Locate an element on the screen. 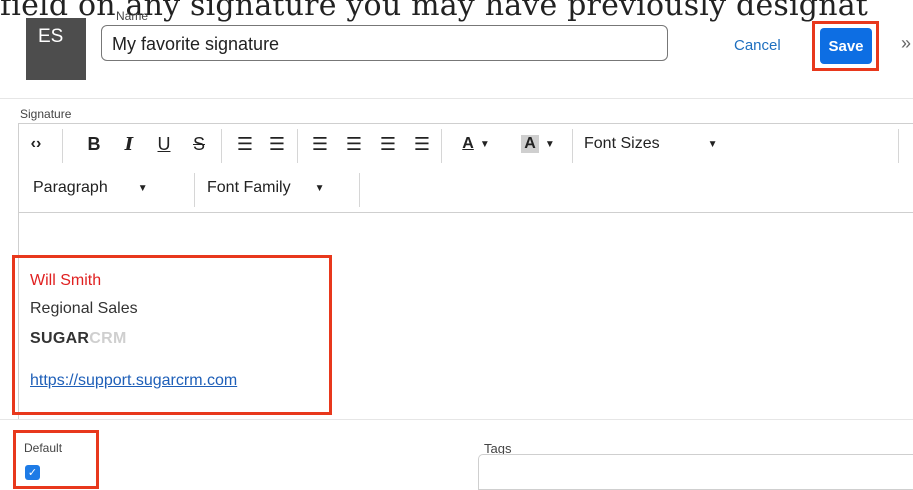 The height and width of the screenshot is (490, 913). justify-icon: ☰ is located at coordinates (422, 144).